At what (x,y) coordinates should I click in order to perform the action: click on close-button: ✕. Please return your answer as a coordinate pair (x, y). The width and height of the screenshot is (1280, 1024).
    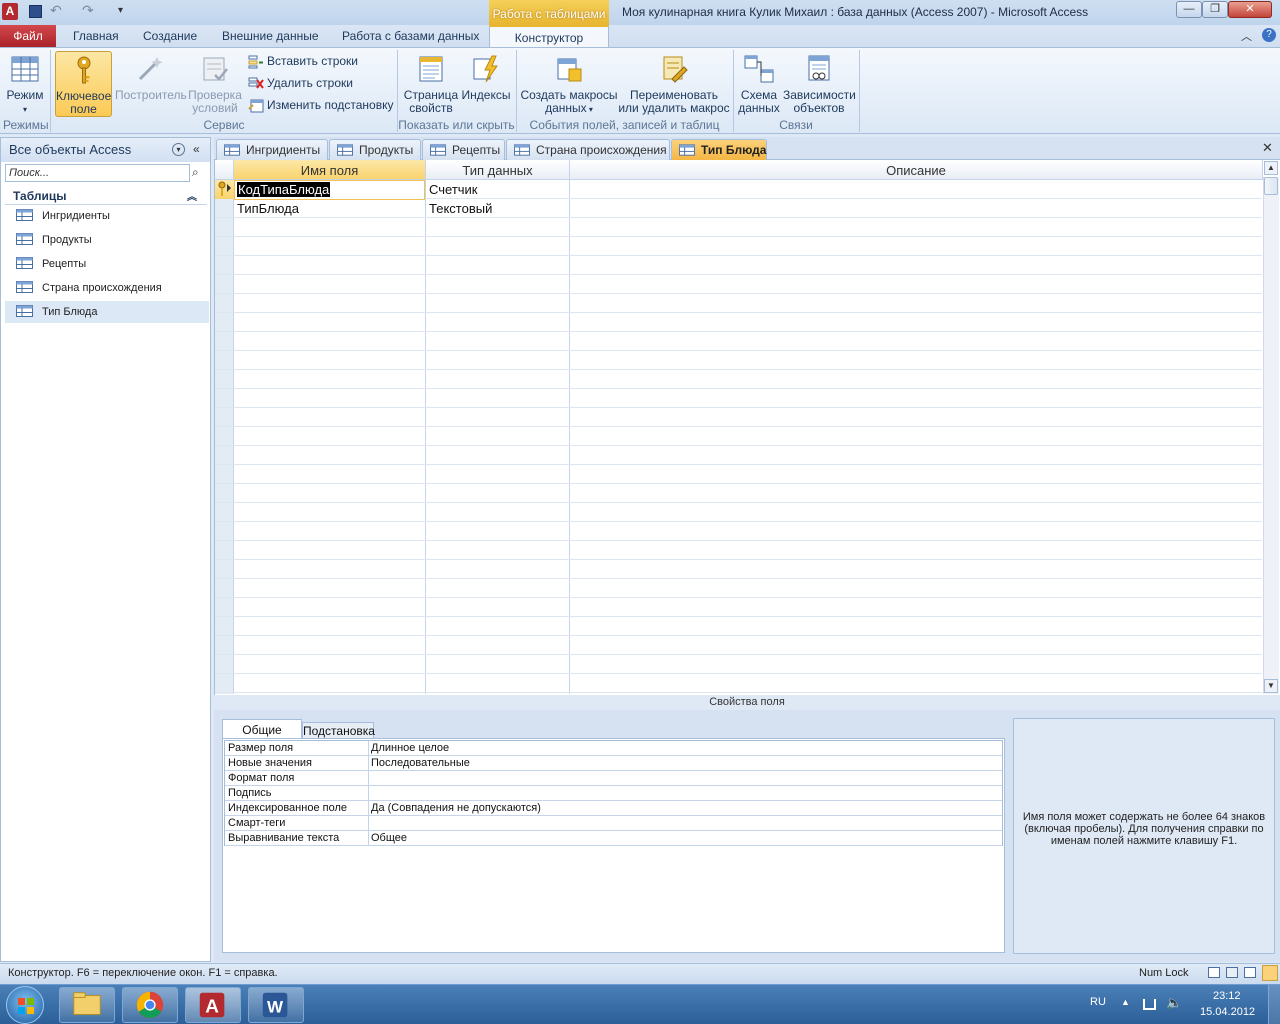
    Looking at the image, I should click on (1250, 9).